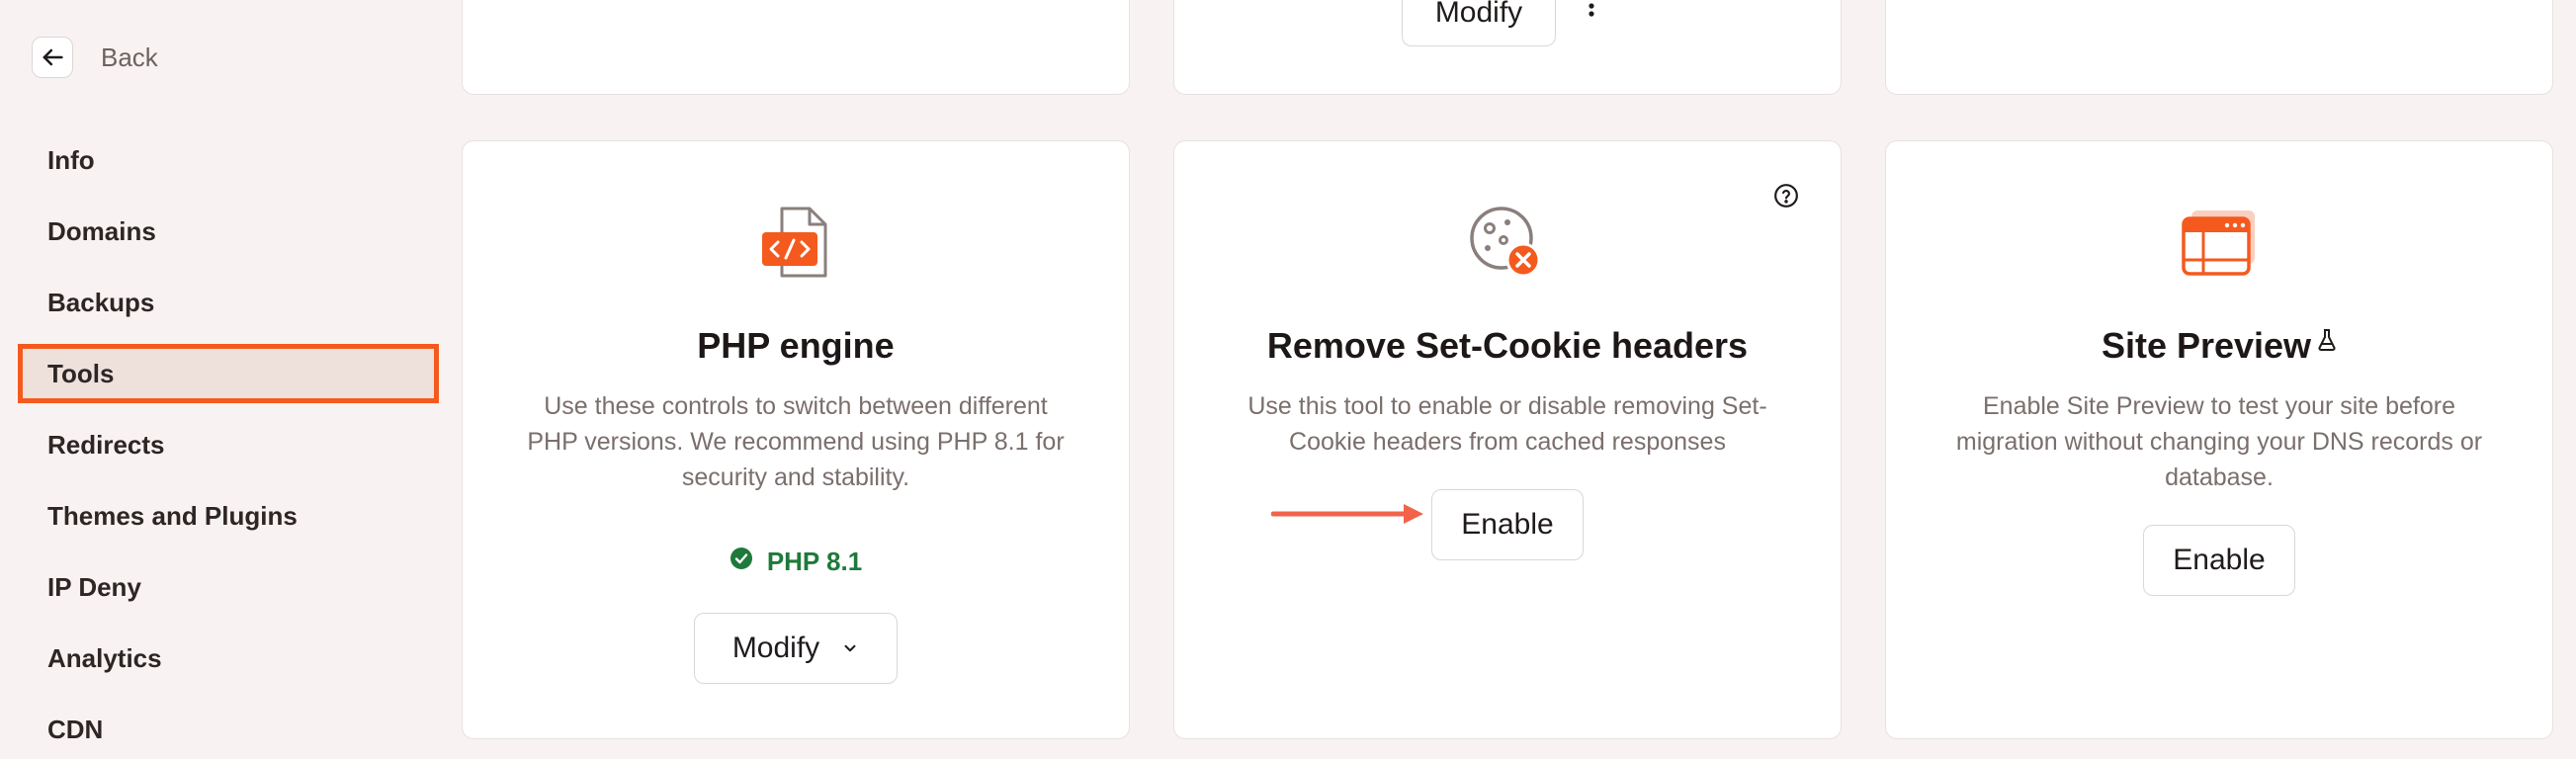 Image resolution: width=2576 pixels, height=759 pixels. Describe the element at coordinates (1591, 14) in the screenshot. I see `more-options-icon` at that location.